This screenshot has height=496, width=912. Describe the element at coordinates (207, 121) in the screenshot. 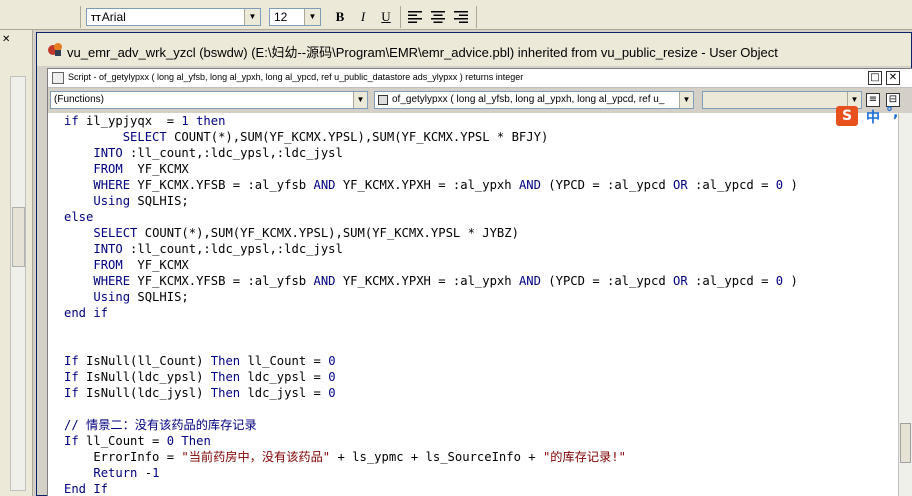

I see `code-token: then` at that location.